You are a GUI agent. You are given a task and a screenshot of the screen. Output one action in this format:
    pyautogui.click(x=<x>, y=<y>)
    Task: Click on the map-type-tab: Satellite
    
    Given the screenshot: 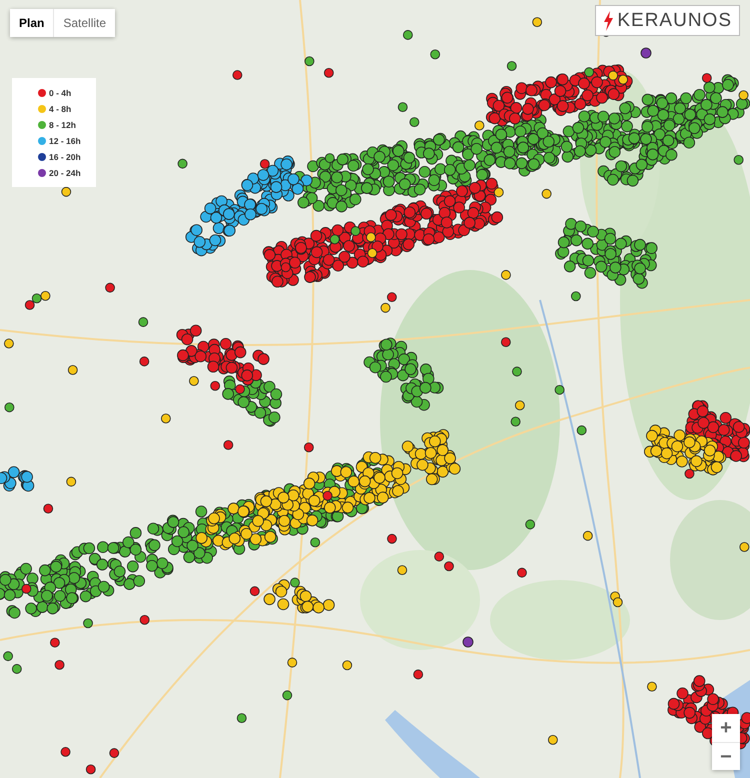 What is the action you would take?
    pyautogui.click(x=84, y=23)
    